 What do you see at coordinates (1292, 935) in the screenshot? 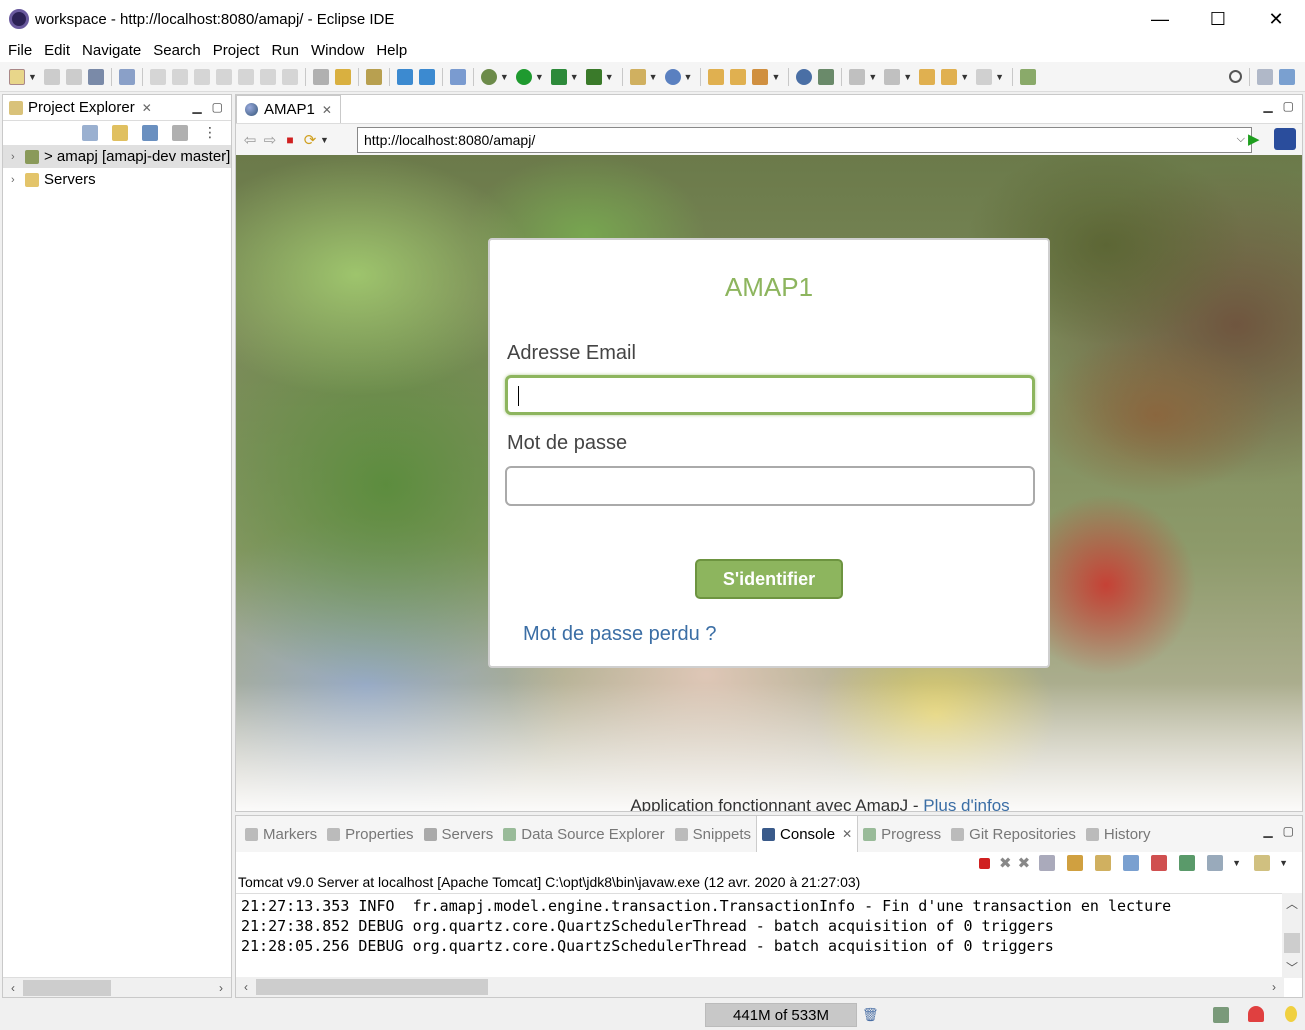
I see `console-vertical-scrollbar: ︿ ﹀` at bounding box center [1292, 935].